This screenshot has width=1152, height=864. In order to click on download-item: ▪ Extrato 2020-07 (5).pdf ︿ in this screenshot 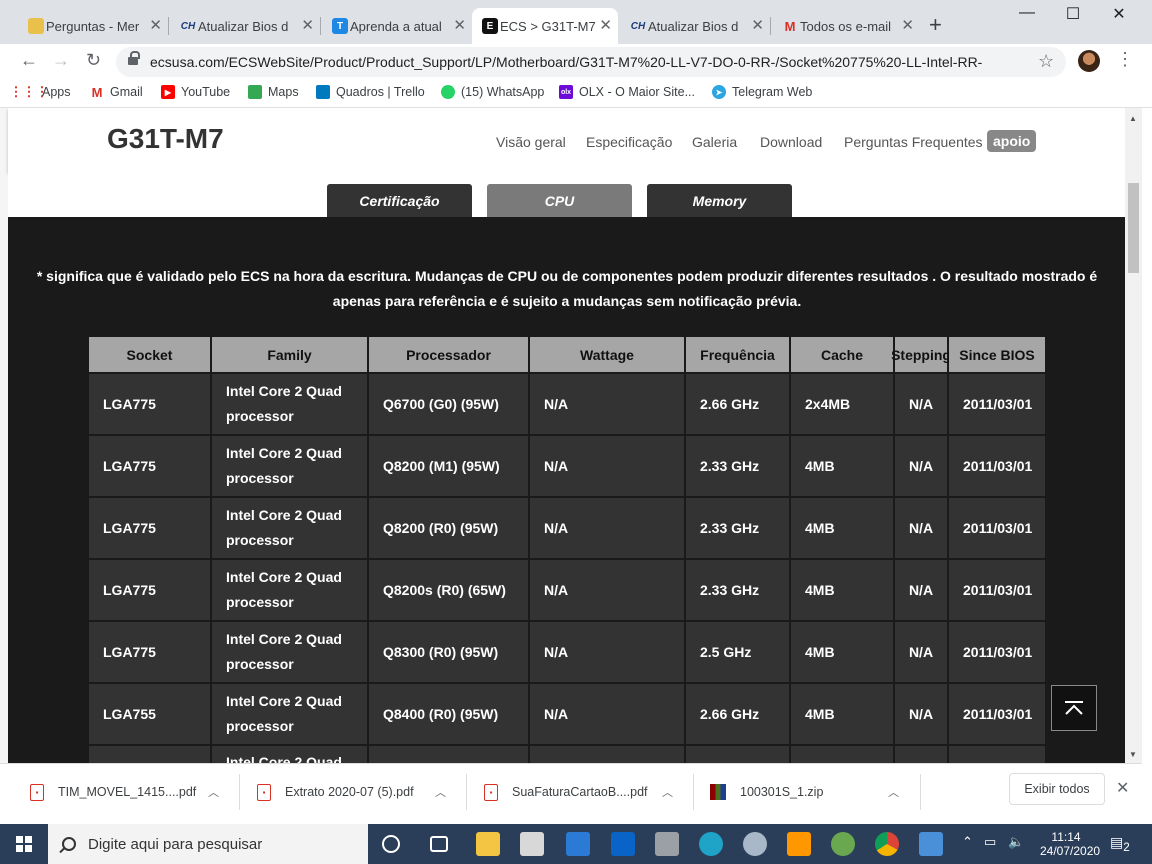, I will do `click(357, 792)`.